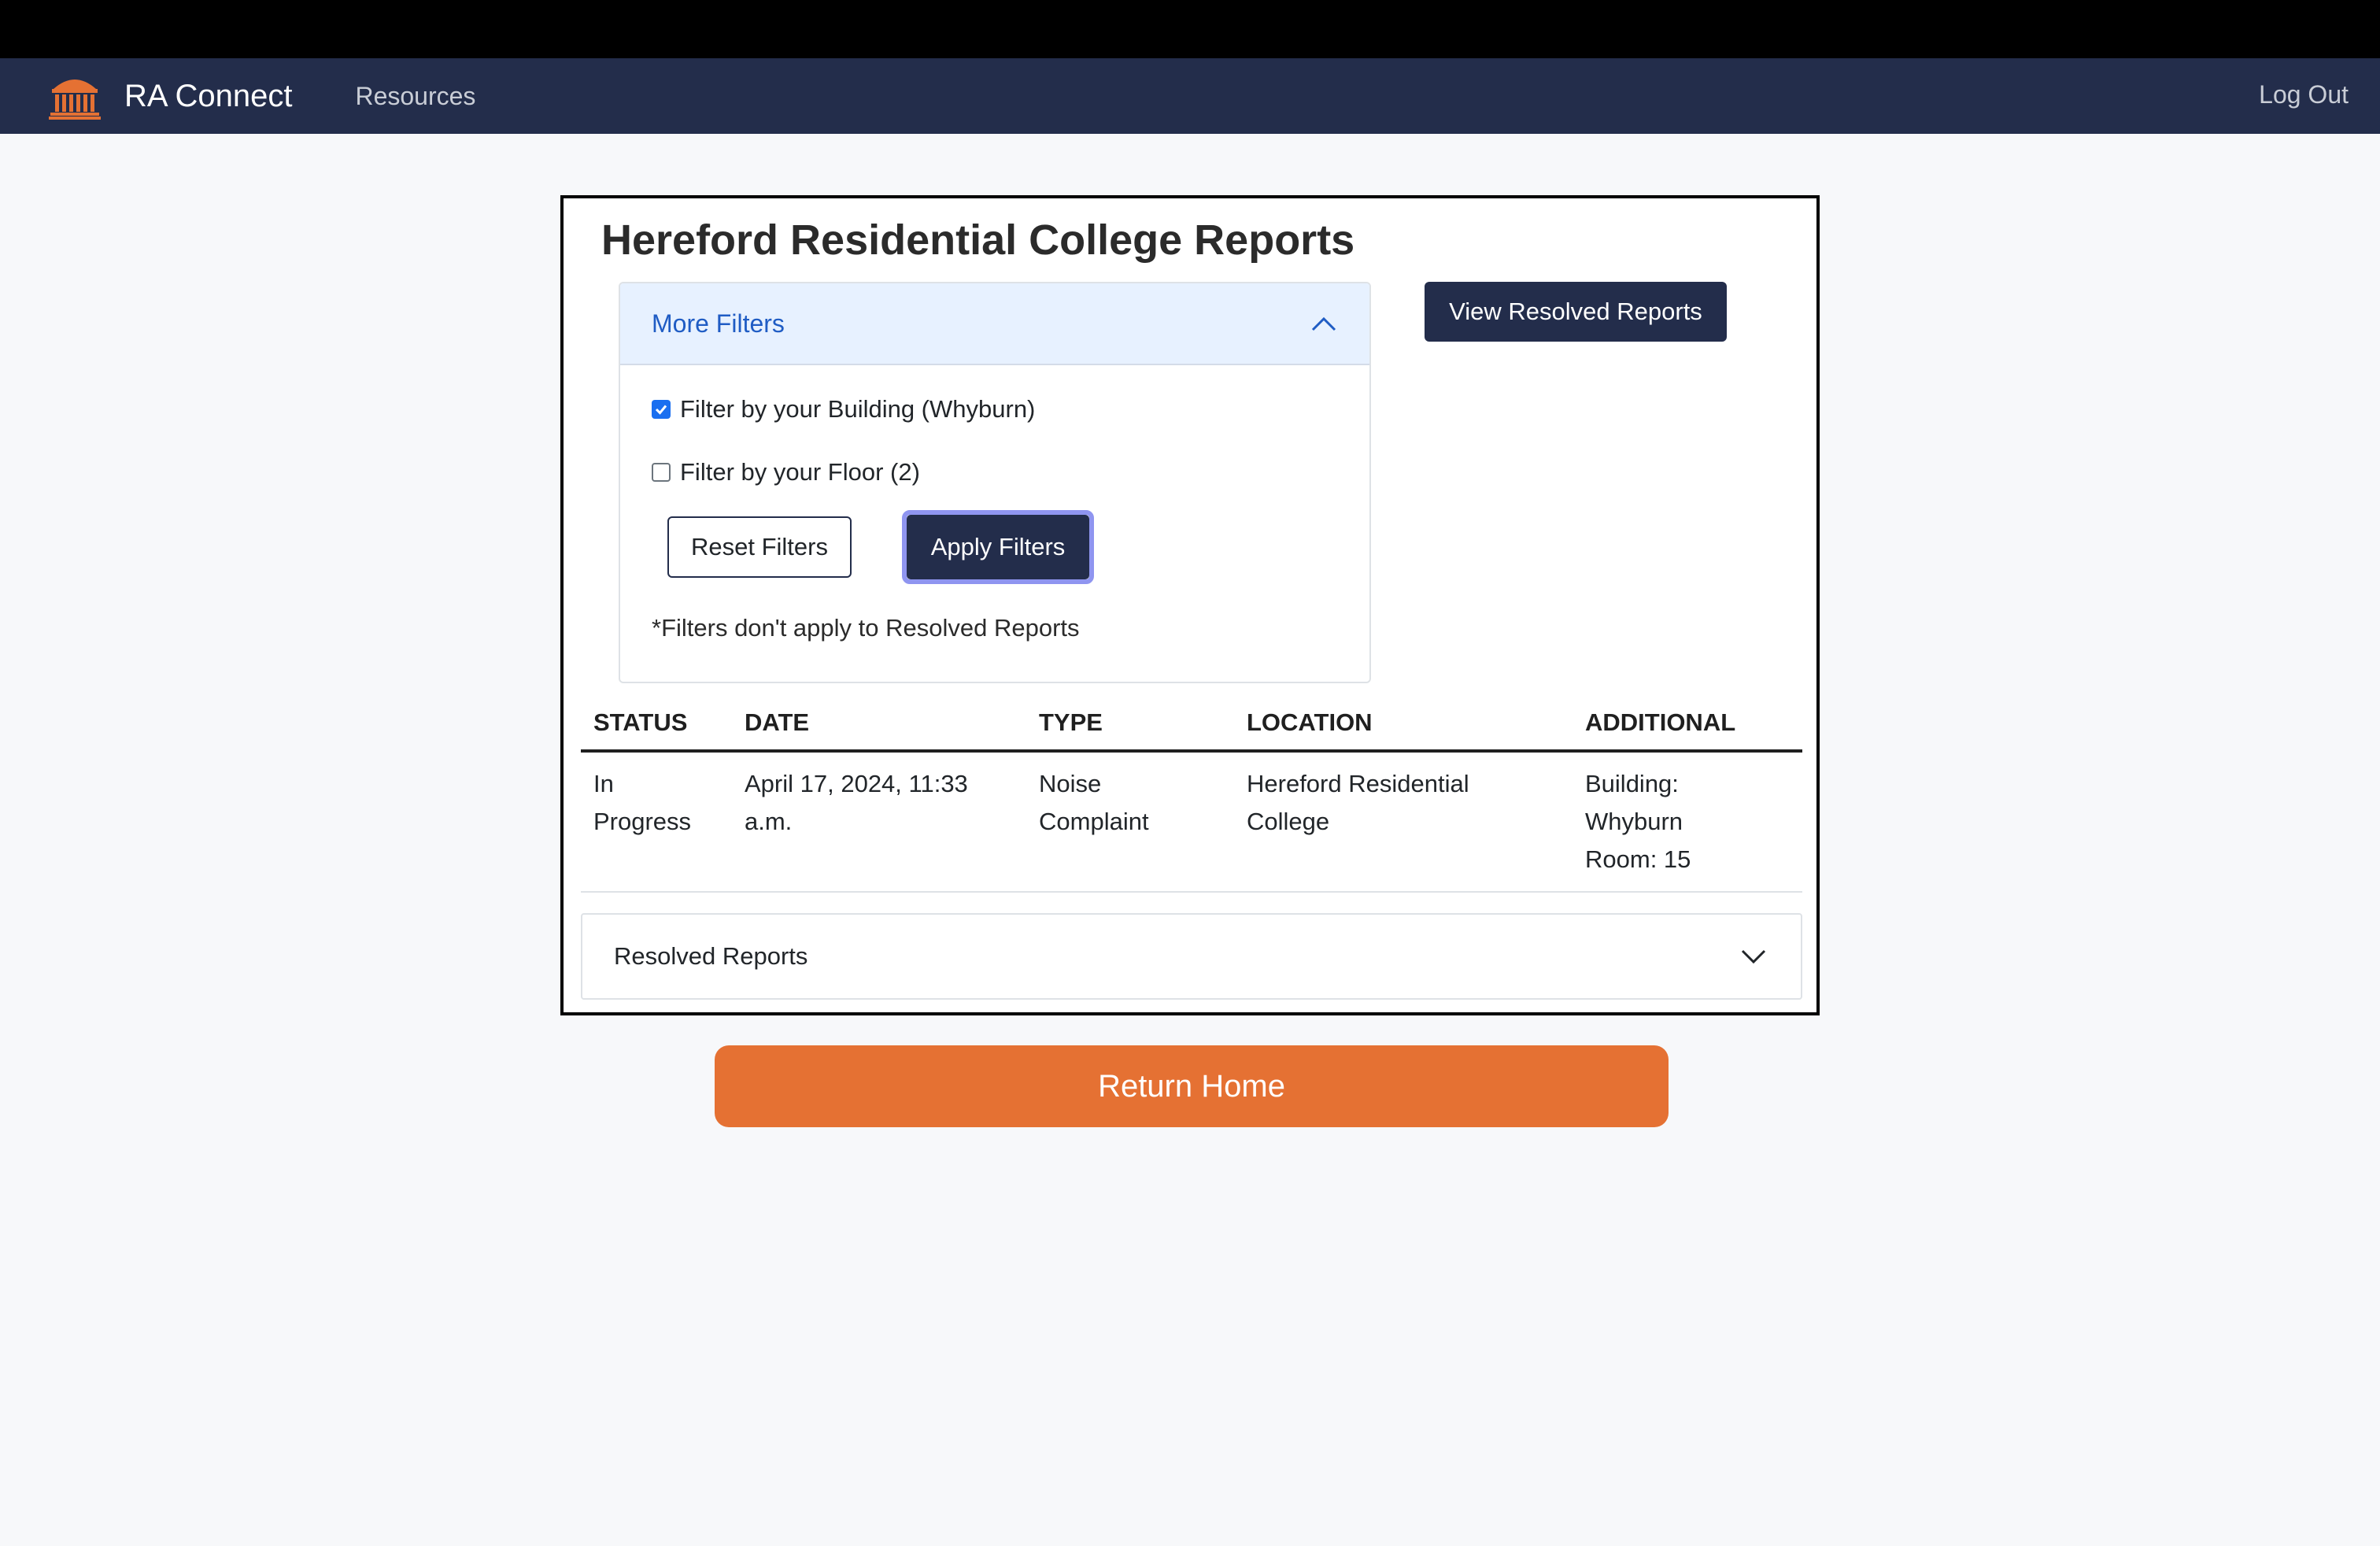 Image resolution: width=2380 pixels, height=1546 pixels. What do you see at coordinates (866, 628) in the screenshot?
I see `filters-note: *Filters don't apply to Resolved Reports` at bounding box center [866, 628].